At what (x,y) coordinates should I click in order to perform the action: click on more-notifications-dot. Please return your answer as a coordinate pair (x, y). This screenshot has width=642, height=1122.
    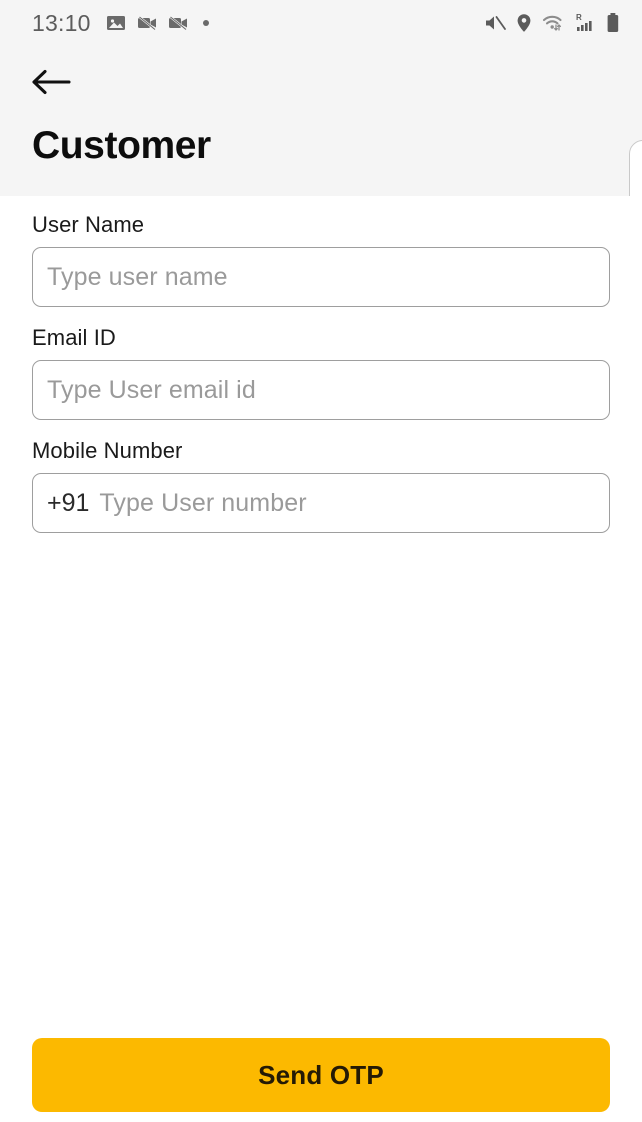
    Looking at the image, I should click on (205, 23).